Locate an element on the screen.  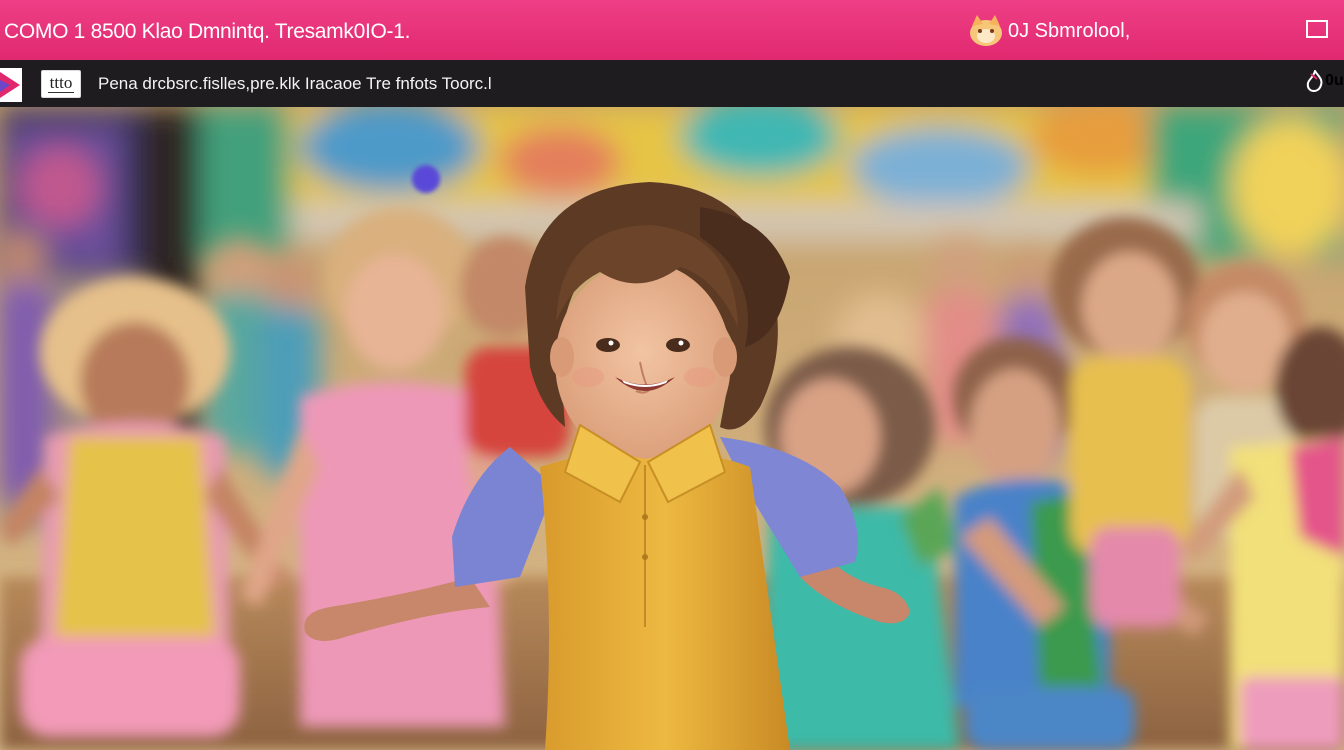
toolbar-badge-label: ttto is located at coordinates (61, 83).